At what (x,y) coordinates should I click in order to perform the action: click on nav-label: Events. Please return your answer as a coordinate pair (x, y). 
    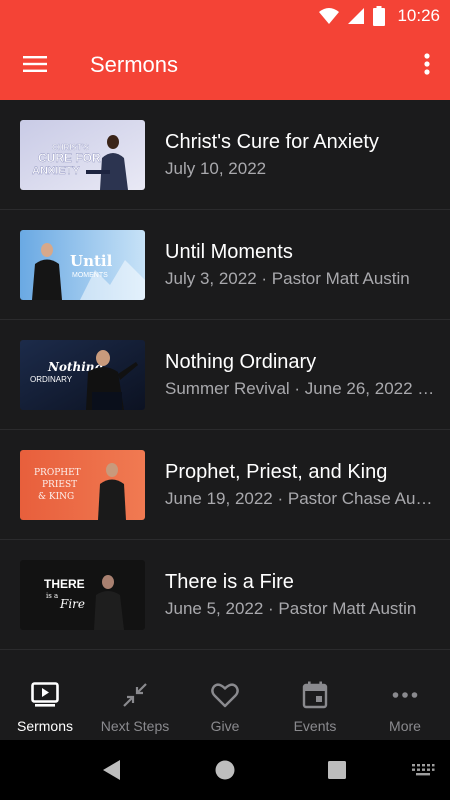
    Looking at the image, I should click on (315, 726).